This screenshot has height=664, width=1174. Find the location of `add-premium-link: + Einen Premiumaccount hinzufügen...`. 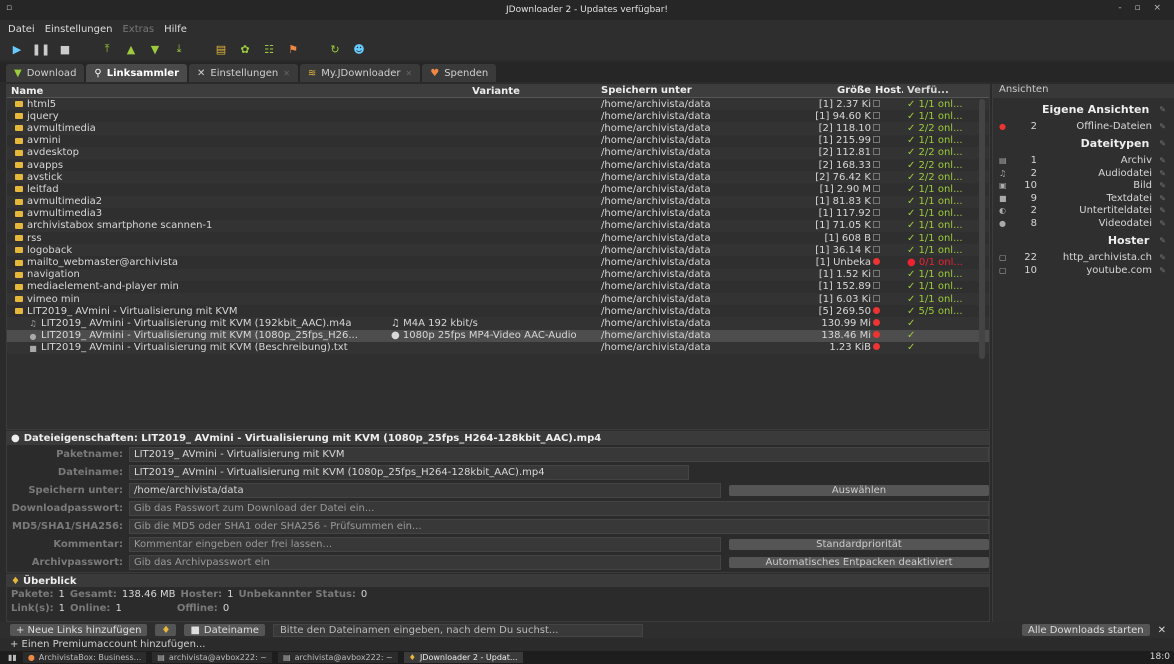

add-premium-link: + Einen Premiumaccount hinzufügen... is located at coordinates (587, 644).